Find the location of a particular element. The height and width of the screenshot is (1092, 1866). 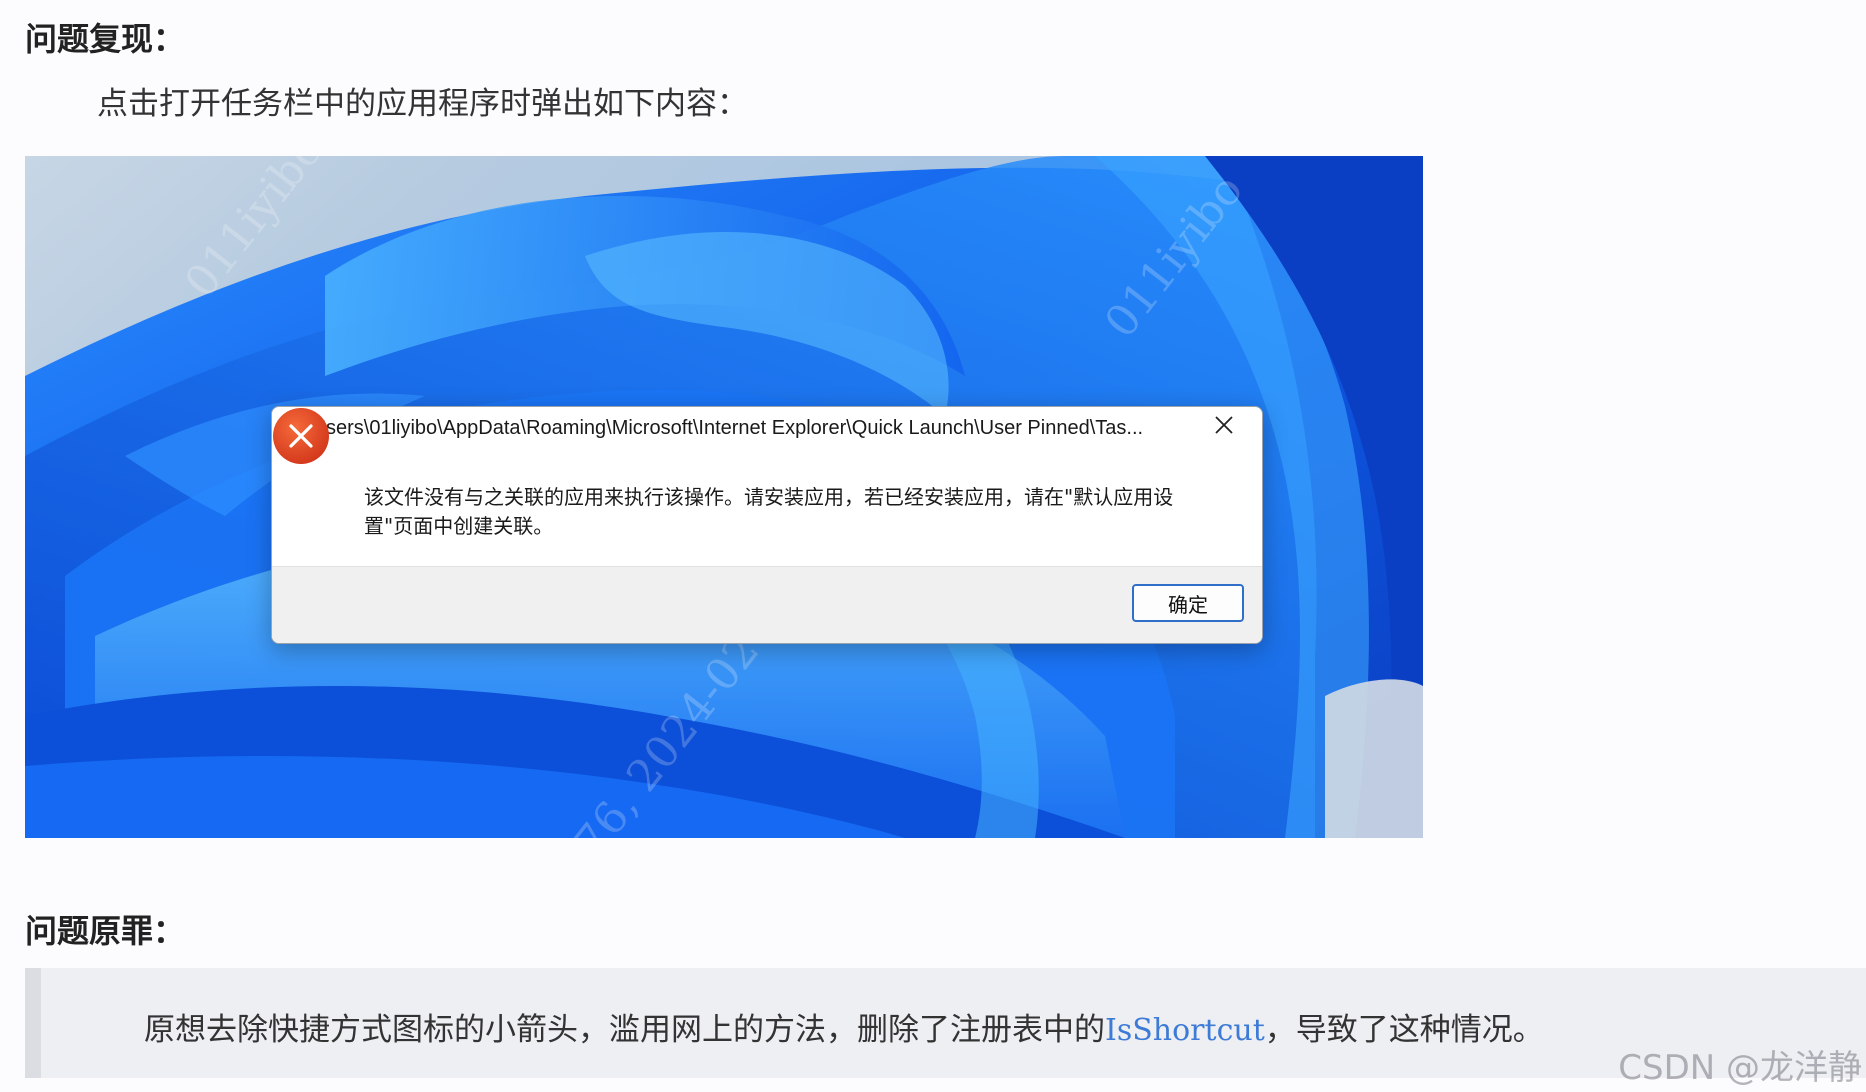

dialog-message-line: 置"页面中创建关联。 is located at coordinates (459, 526).